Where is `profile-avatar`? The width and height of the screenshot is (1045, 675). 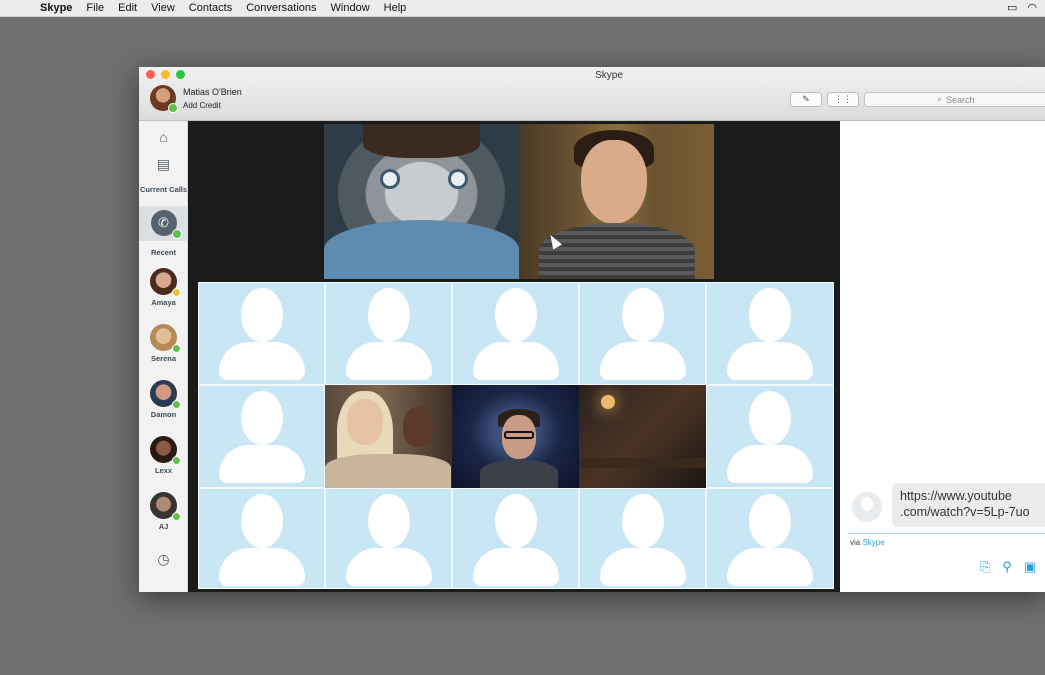
profile-avatar is located at coordinates (164, 99).